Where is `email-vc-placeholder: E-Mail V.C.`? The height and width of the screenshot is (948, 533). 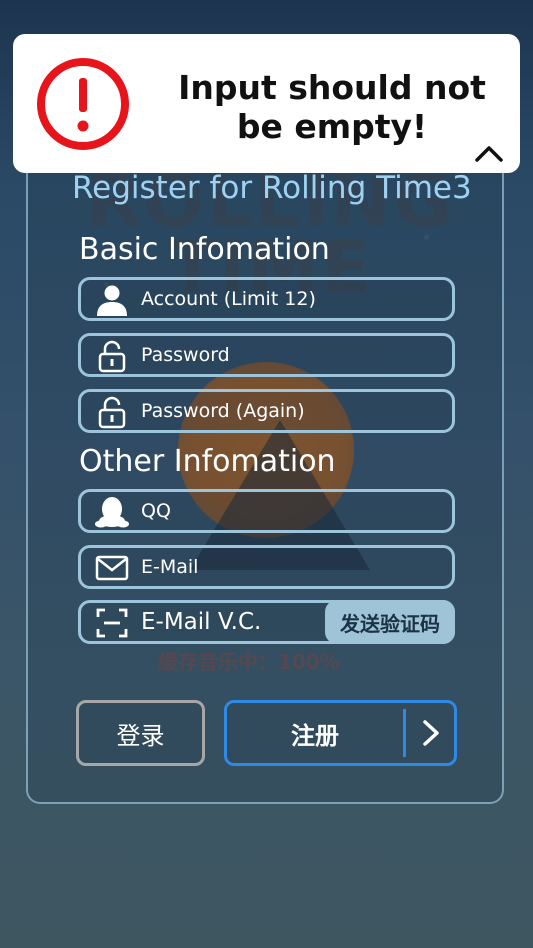 email-vc-placeholder: E-Mail V.C. is located at coordinates (201, 622).